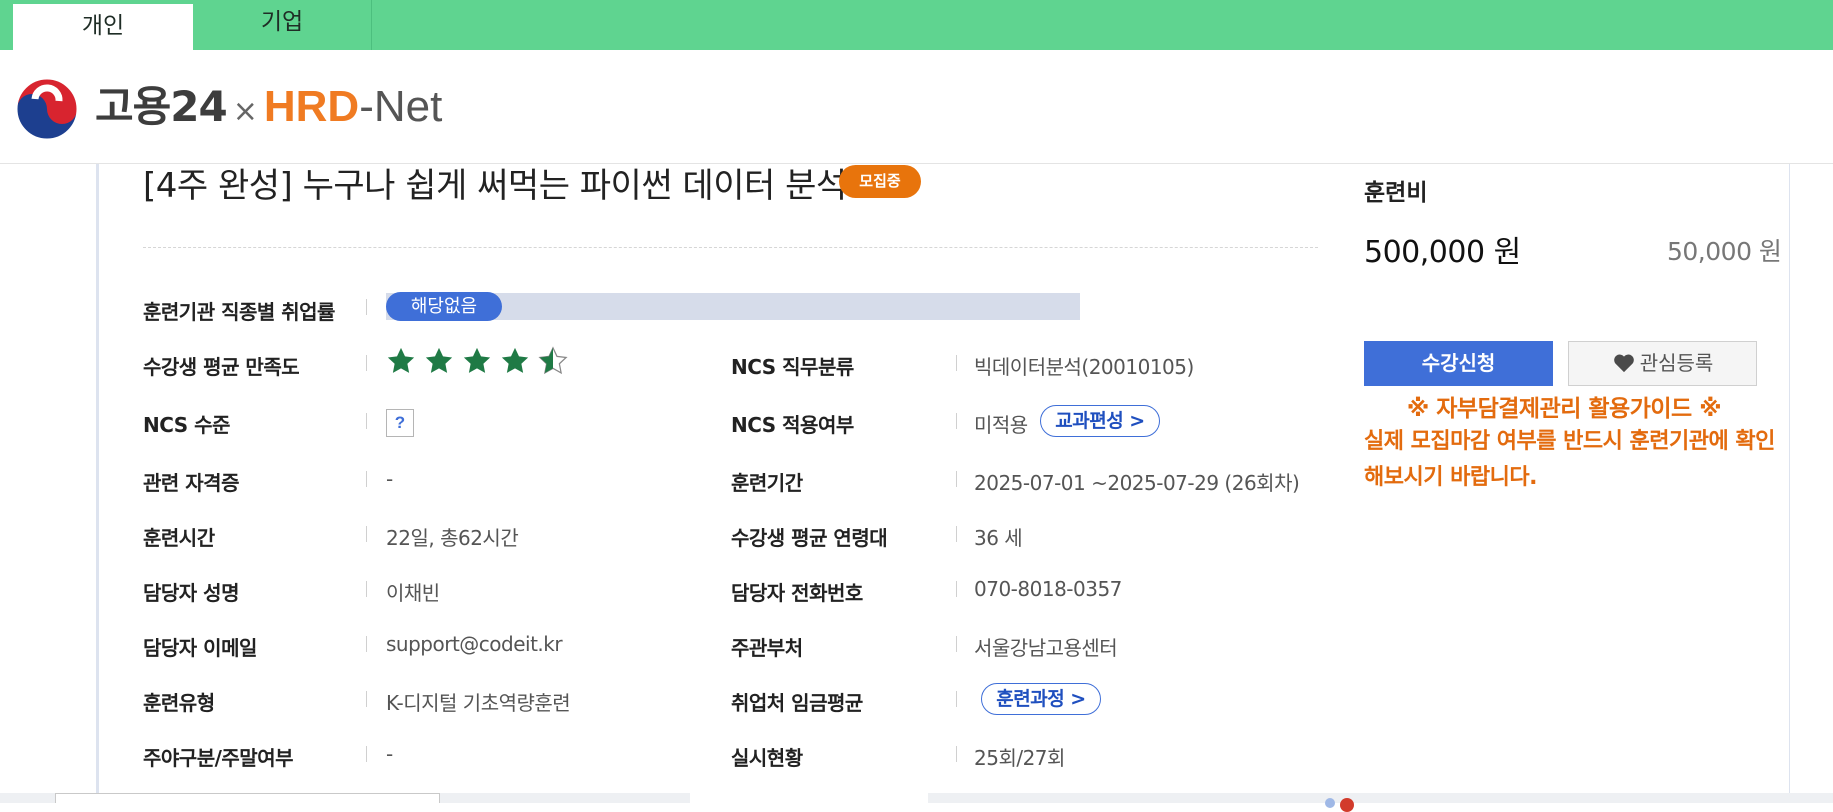 This screenshot has width=1833, height=812. What do you see at coordinates (179, 703) in the screenshot?
I see `training-type-label: 훈련유형` at bounding box center [179, 703].